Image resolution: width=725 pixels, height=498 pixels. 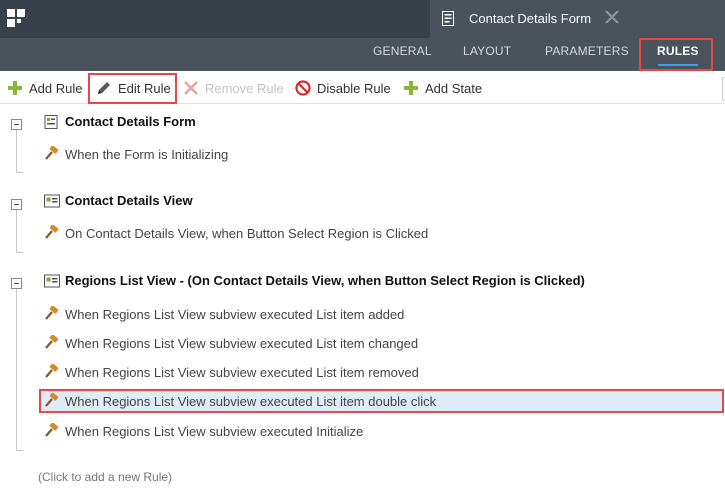 I want to click on group-title-form: Contact Details Form, so click(x=120, y=121).